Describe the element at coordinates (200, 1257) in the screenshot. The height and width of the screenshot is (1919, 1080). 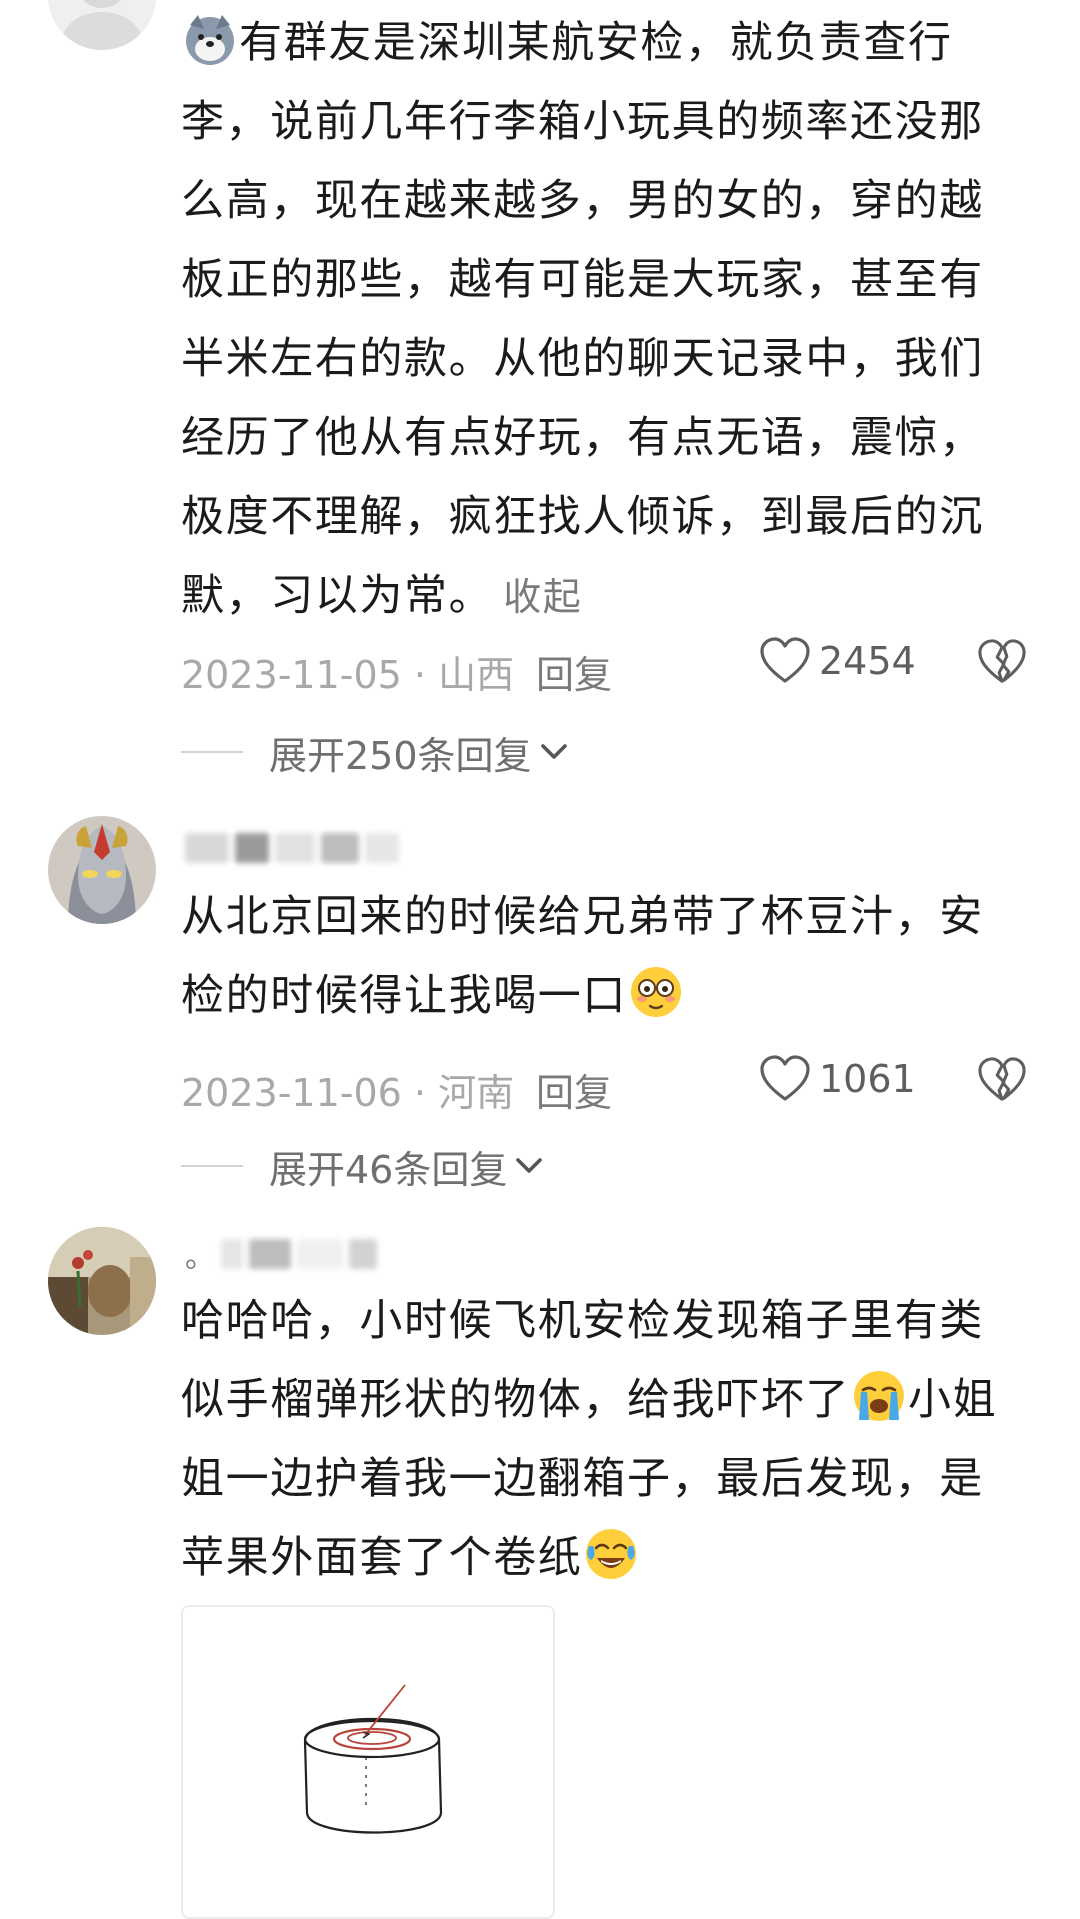
I see `username-prefix: 。` at that location.